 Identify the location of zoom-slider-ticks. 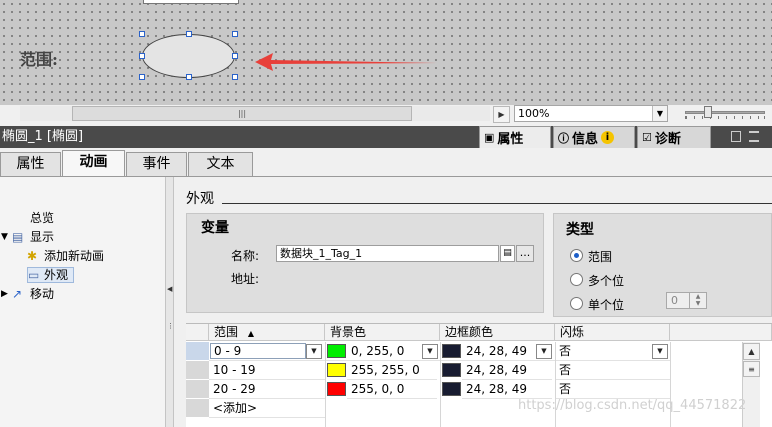
(725, 117).